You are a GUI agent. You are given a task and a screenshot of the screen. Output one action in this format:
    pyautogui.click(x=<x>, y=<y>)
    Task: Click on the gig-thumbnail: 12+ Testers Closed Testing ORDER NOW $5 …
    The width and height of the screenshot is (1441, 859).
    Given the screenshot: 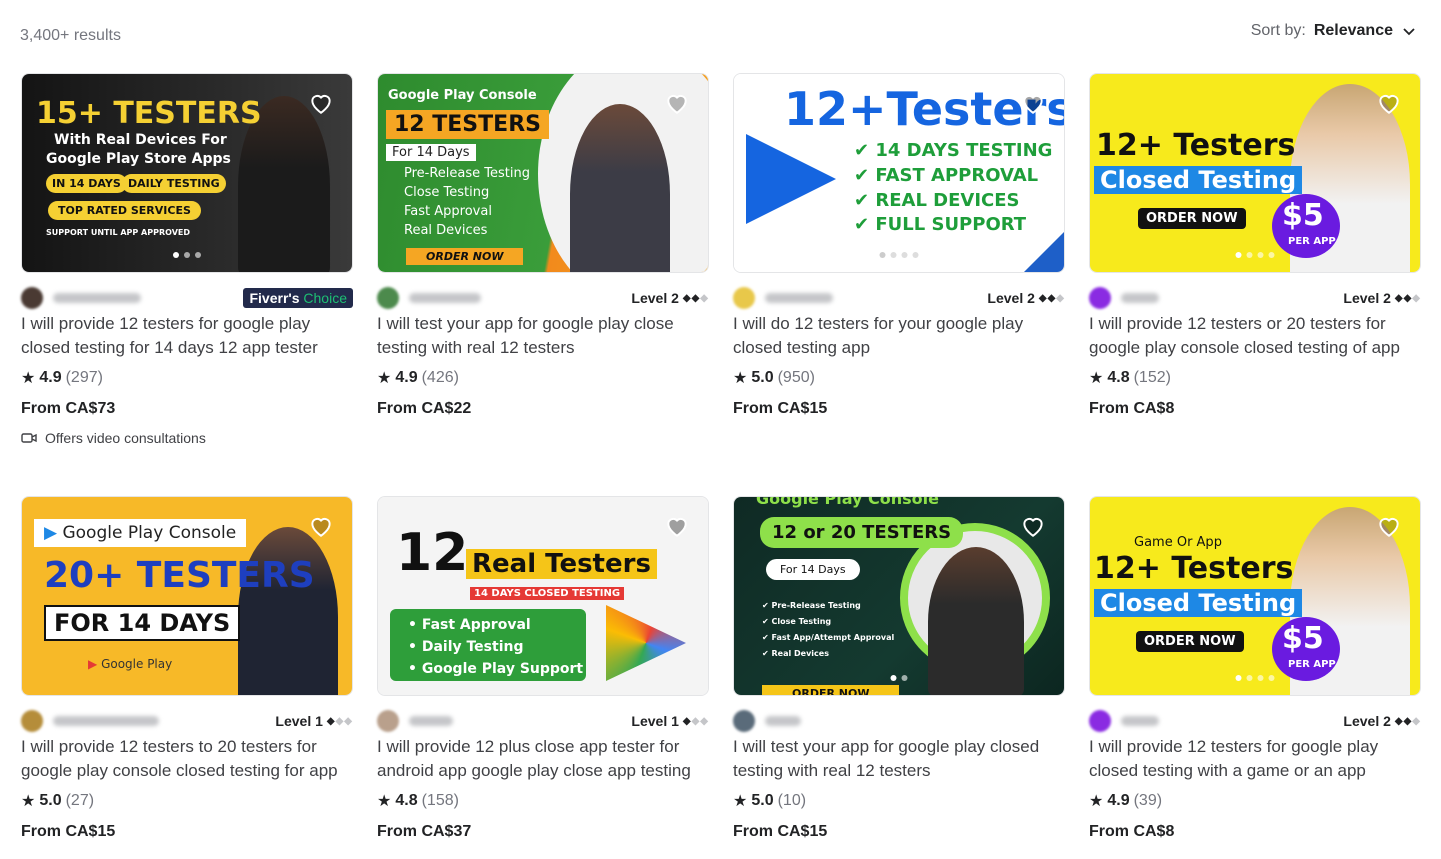 What is the action you would take?
    pyautogui.click(x=1255, y=173)
    